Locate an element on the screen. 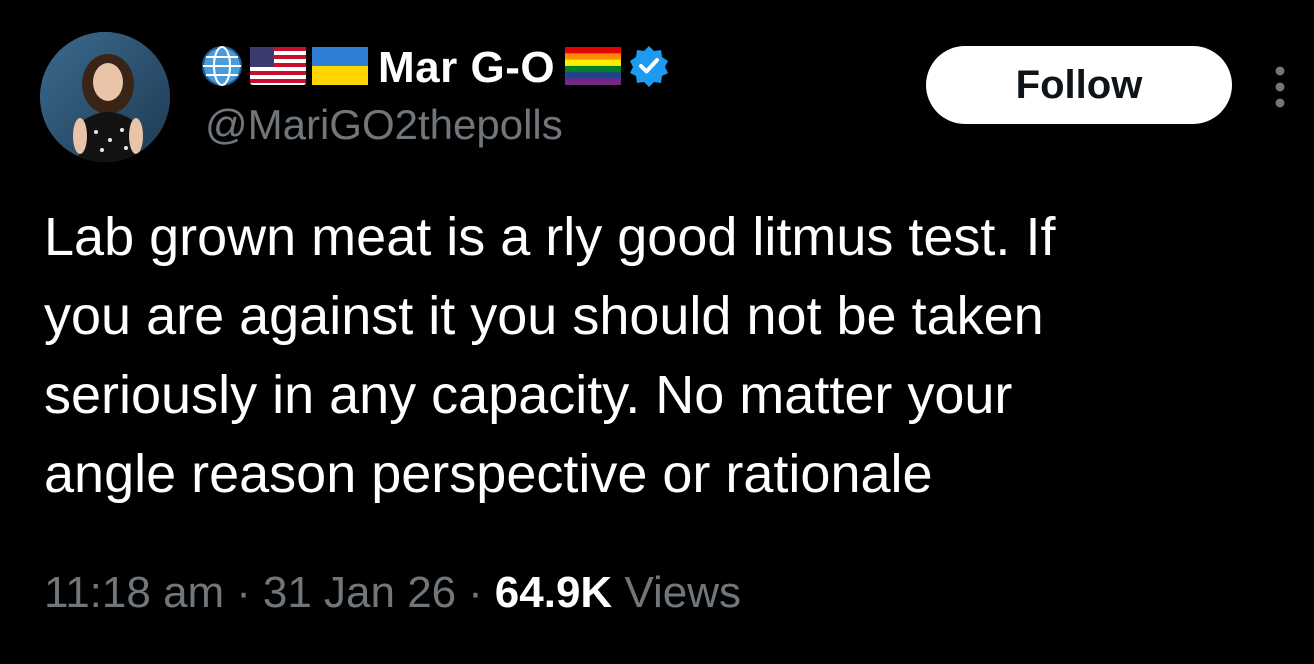  us-flag-icon is located at coordinates (278, 68).